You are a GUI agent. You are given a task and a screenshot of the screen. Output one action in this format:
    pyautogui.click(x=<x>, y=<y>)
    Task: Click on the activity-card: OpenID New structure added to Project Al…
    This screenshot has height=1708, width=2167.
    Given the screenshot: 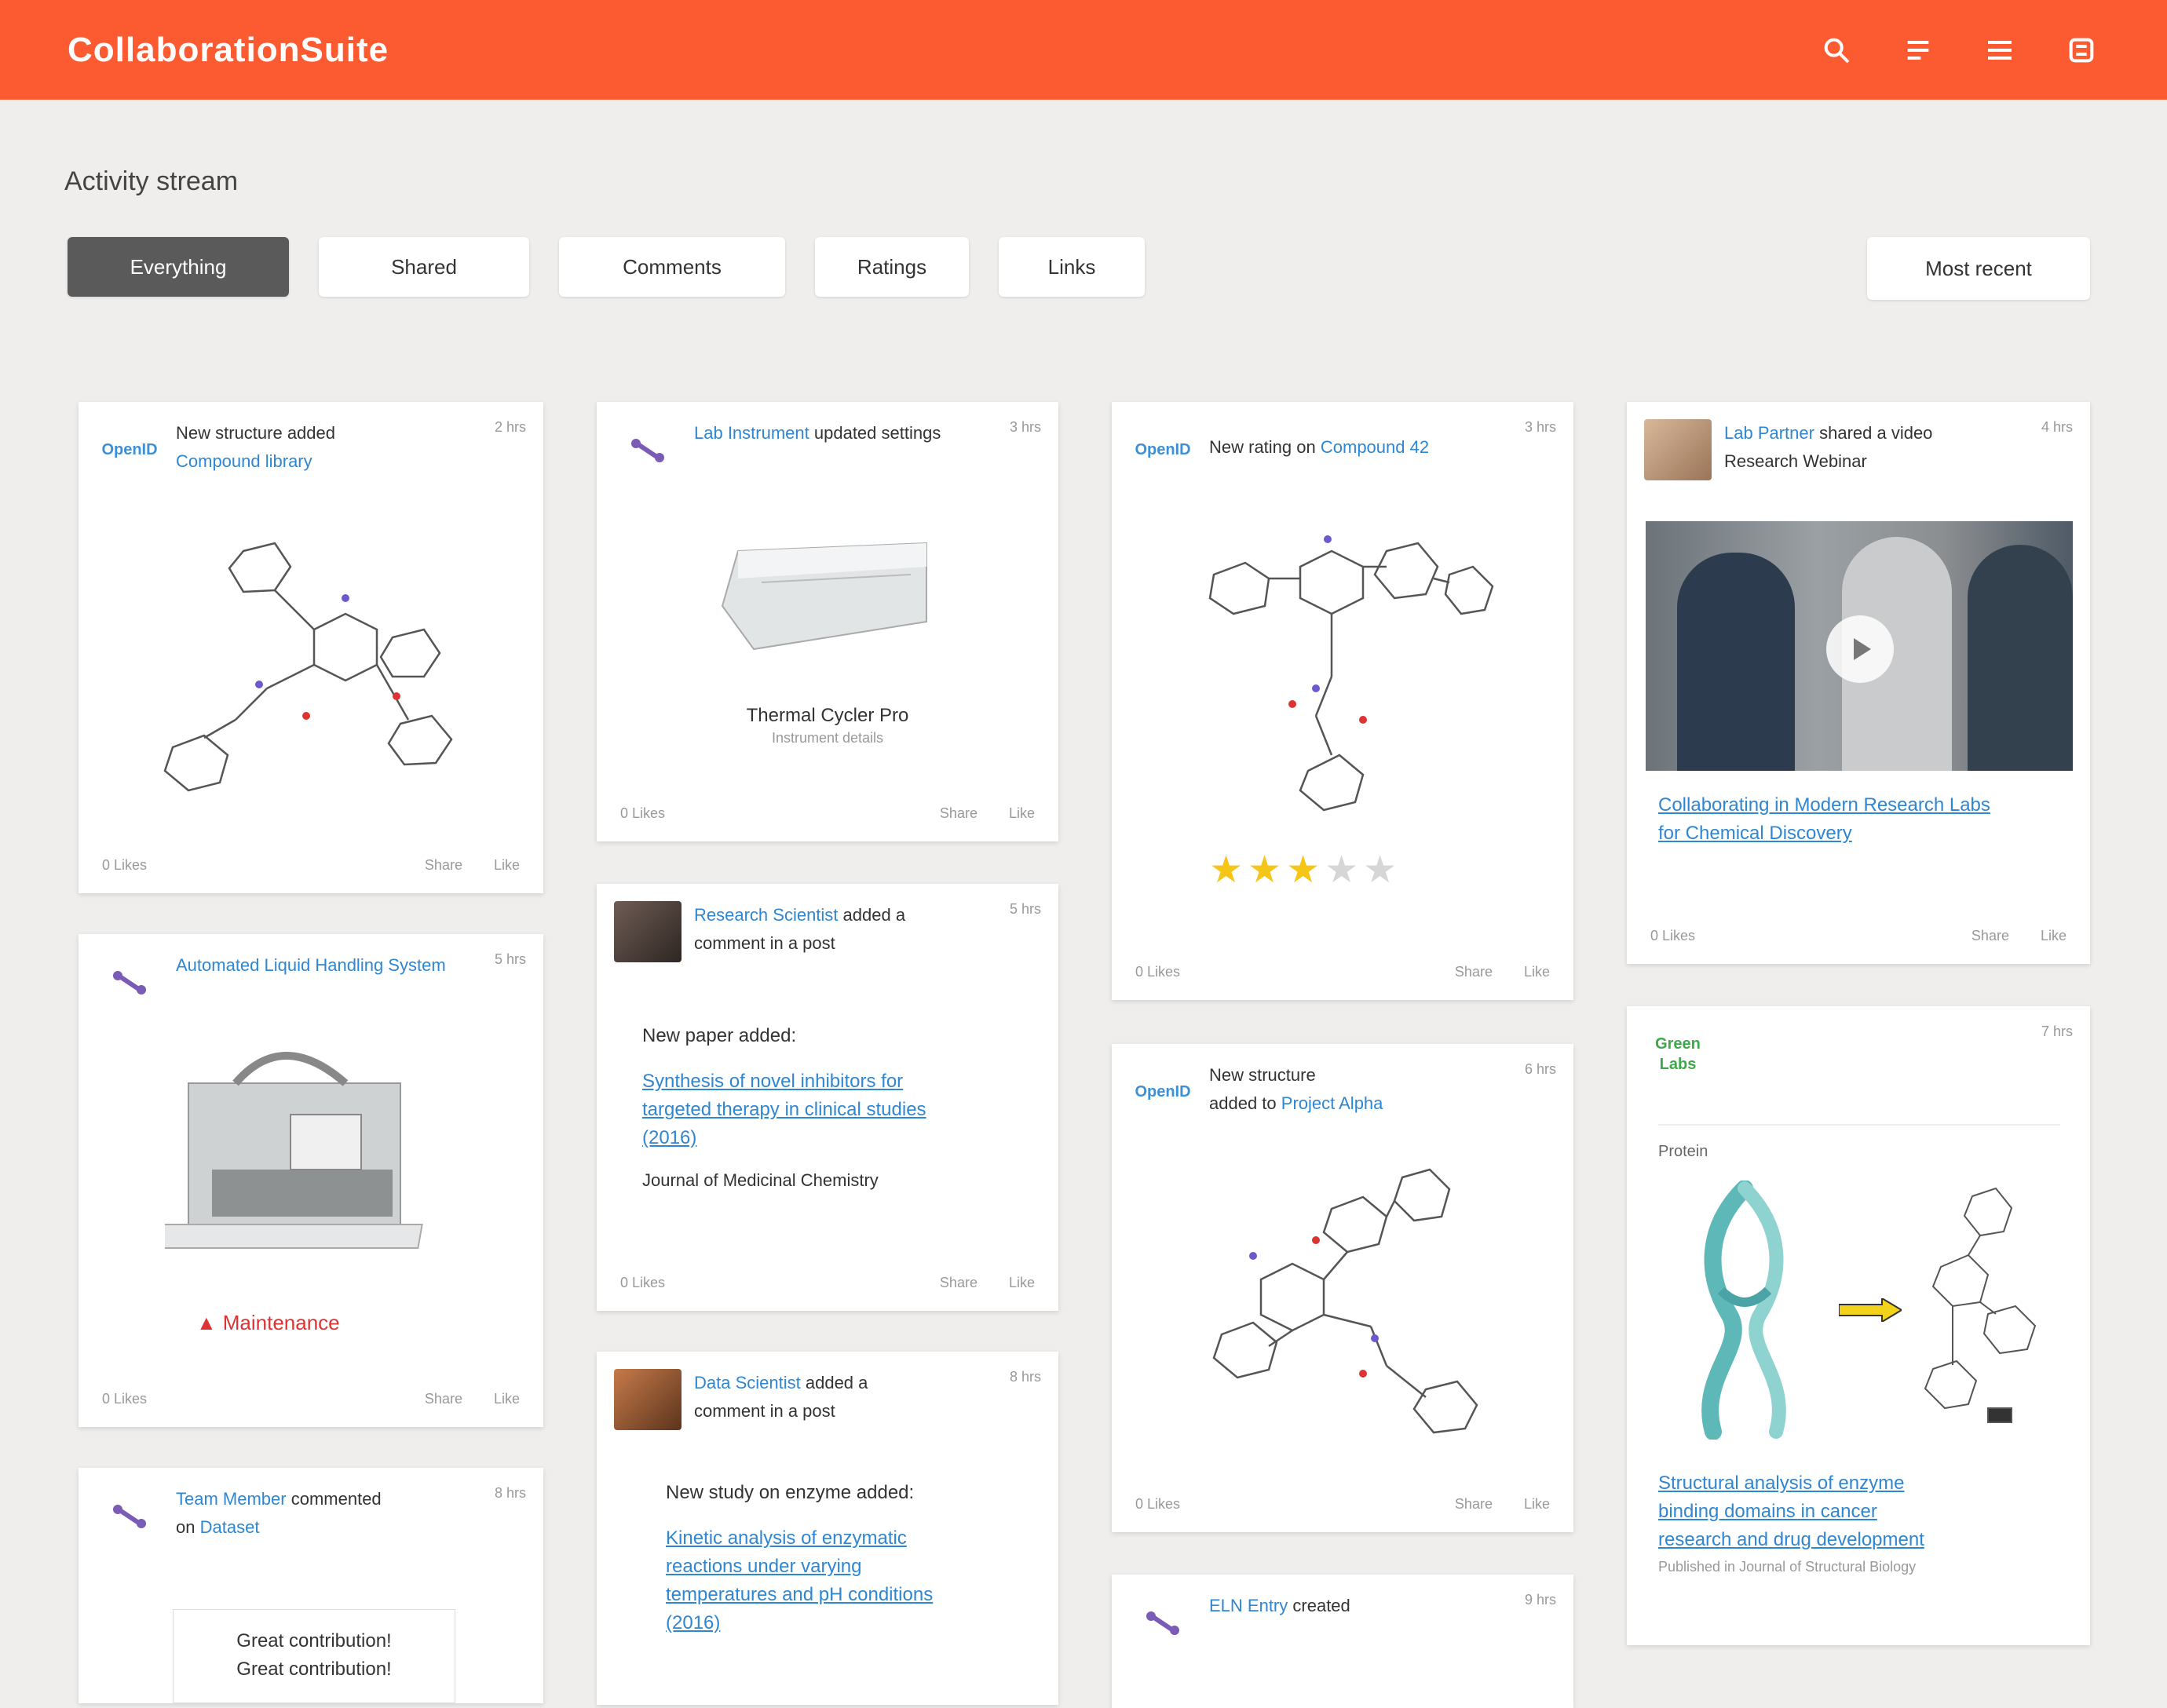 What is the action you would take?
    pyautogui.click(x=1342, y=1288)
    